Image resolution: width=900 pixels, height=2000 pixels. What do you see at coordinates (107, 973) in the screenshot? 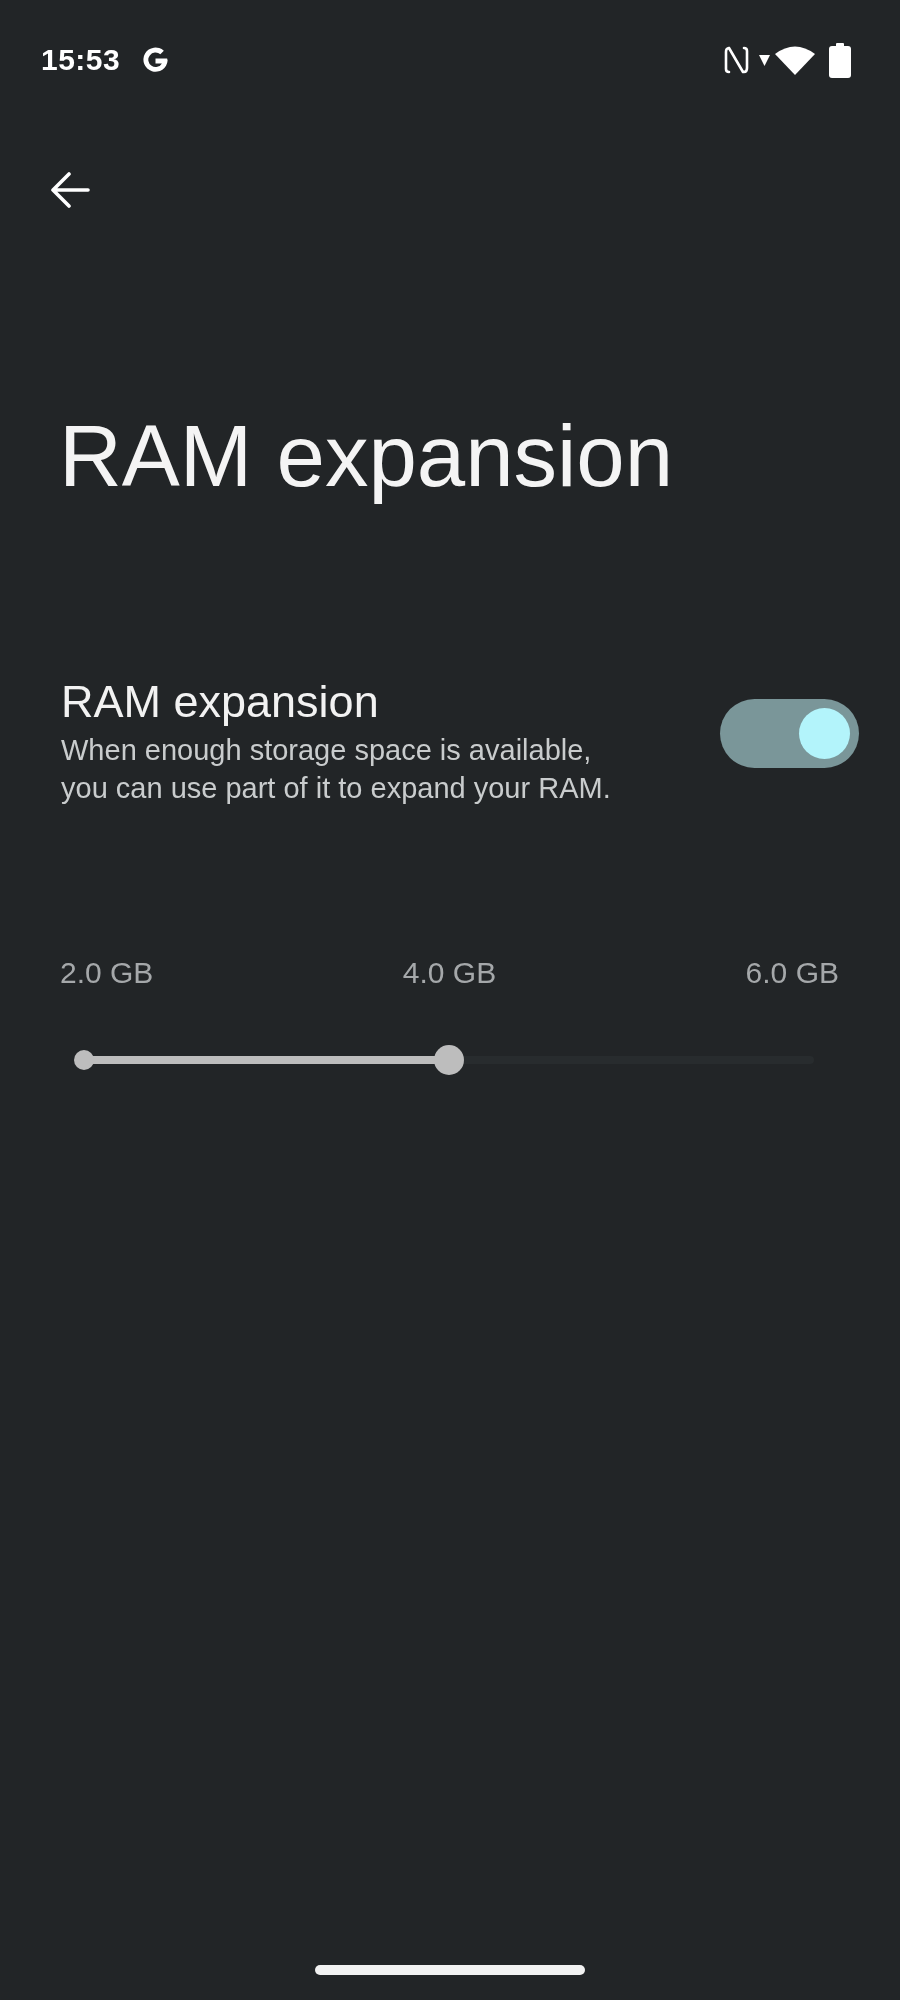
I see `slider-value-label: 2.0 GB` at bounding box center [107, 973].